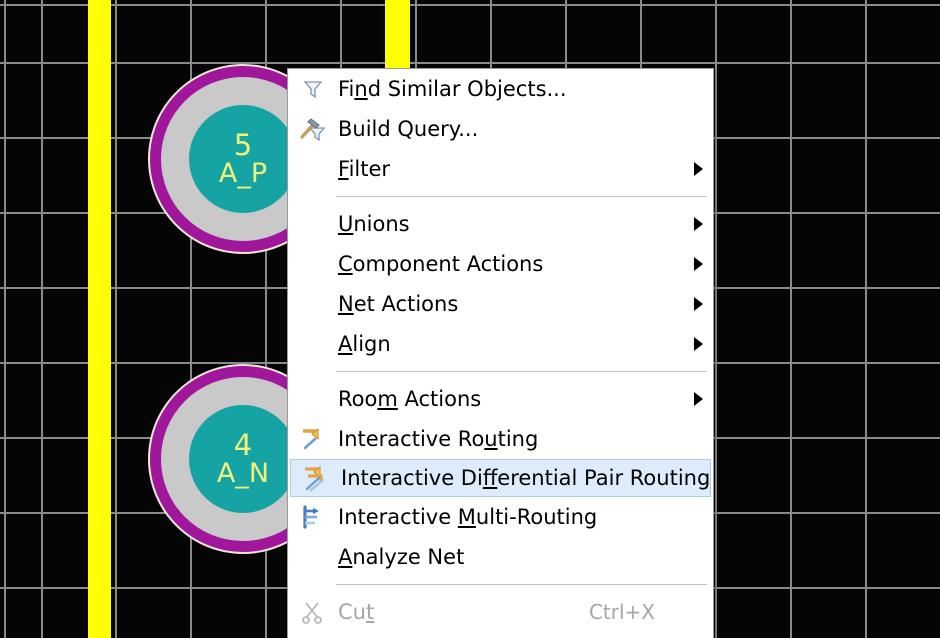  I want to click on menu-item-label: Interactive Differential Pair Routing, so click(526, 478).